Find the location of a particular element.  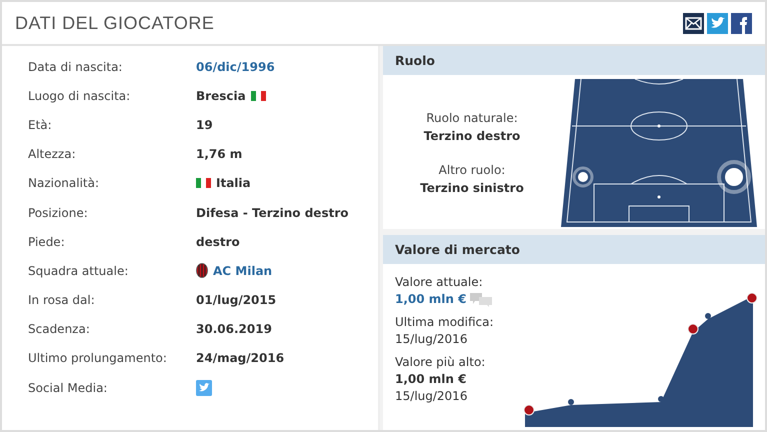

field-value: 01/lug/2015 is located at coordinates (236, 300).